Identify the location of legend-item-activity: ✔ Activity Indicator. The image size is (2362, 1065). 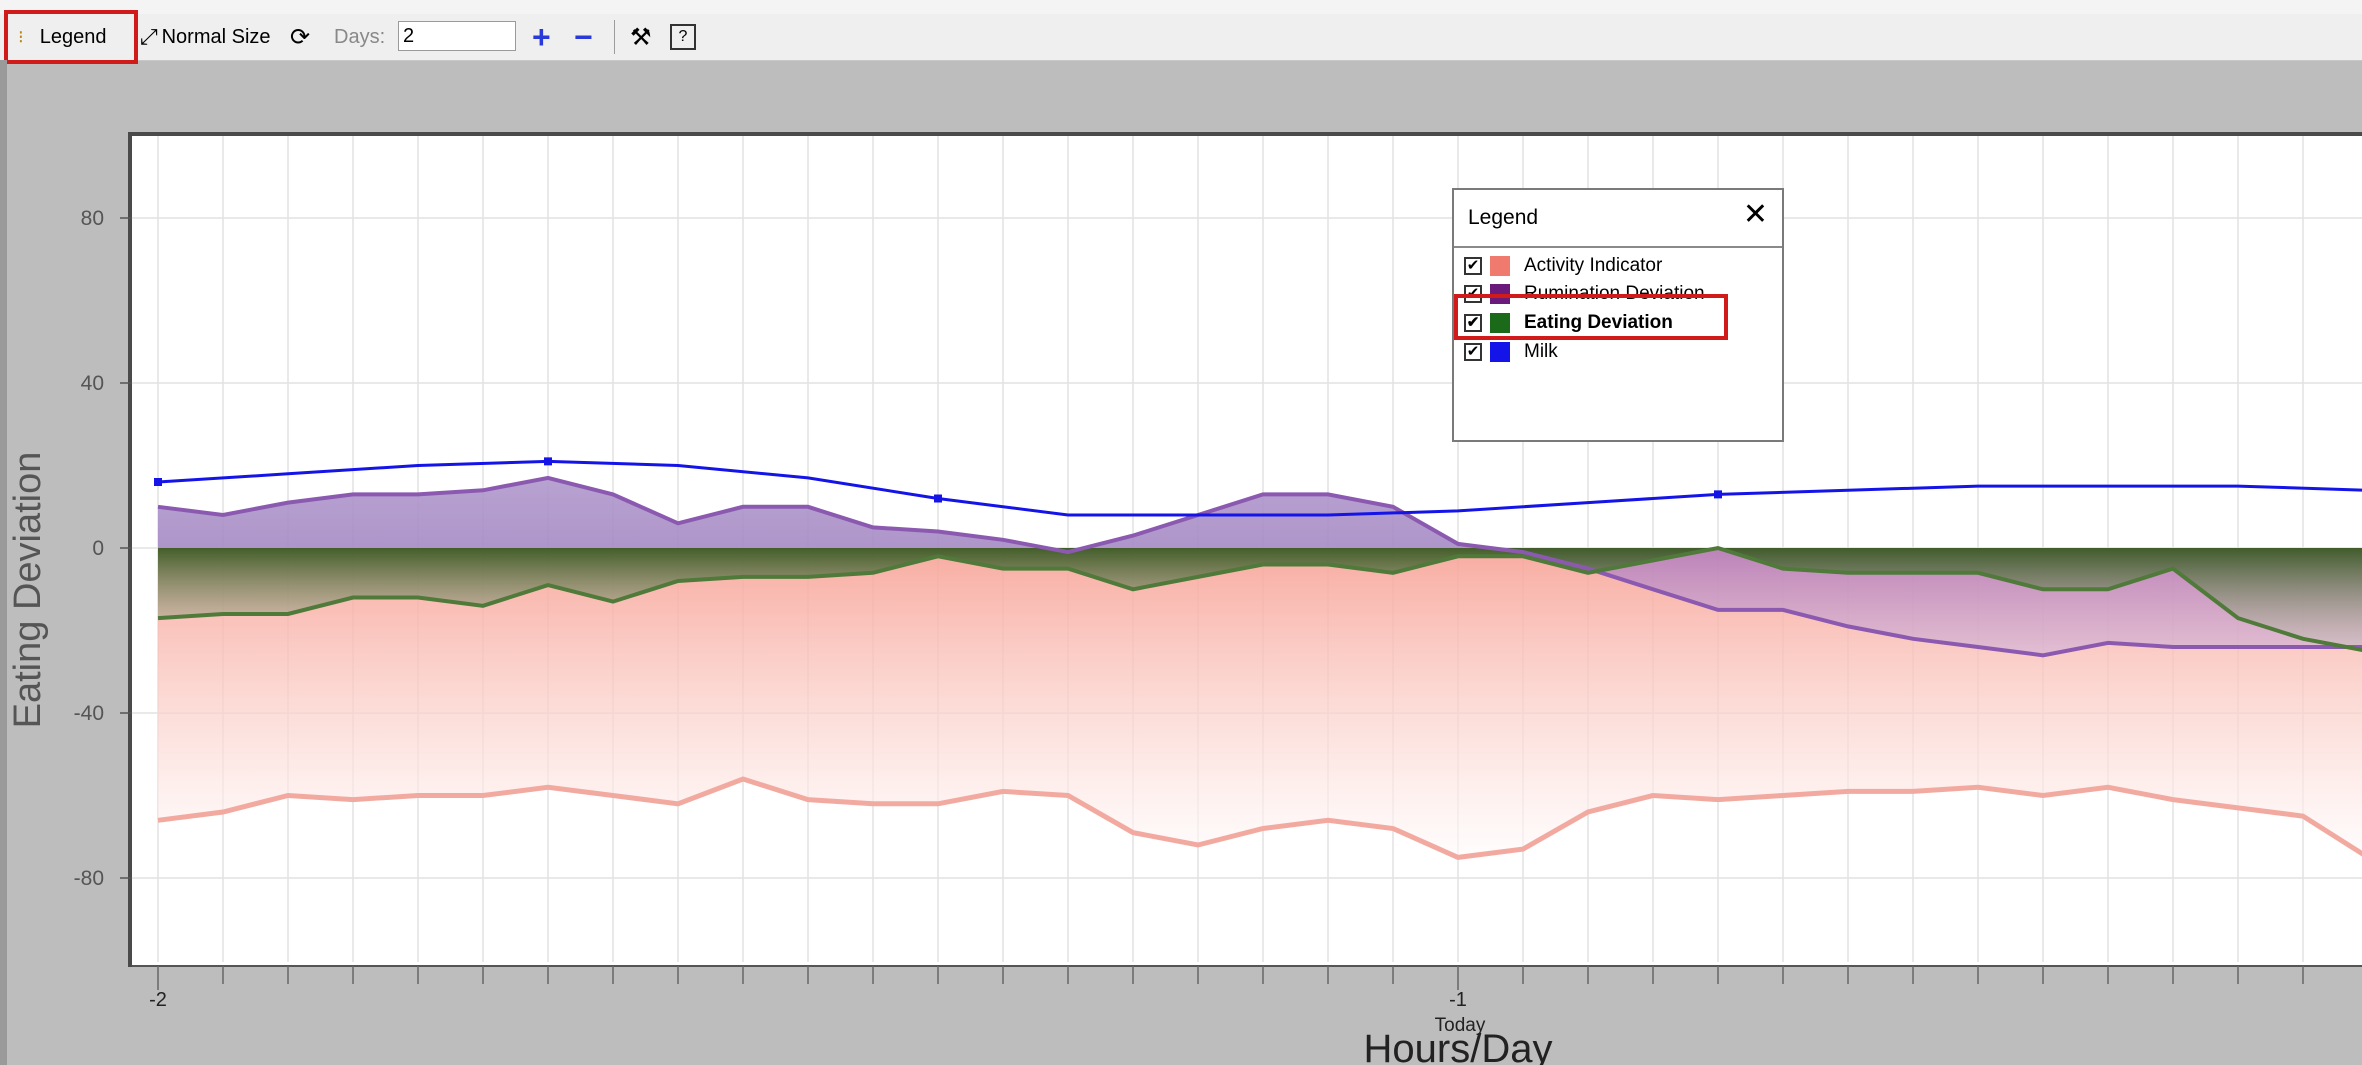
(1563, 266).